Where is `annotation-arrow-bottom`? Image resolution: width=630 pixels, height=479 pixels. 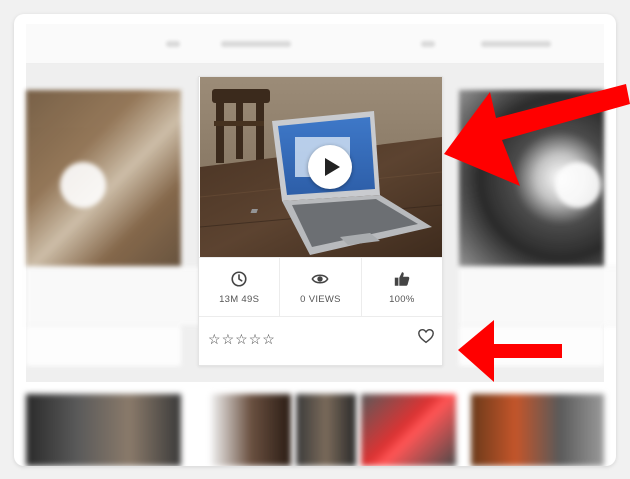
annotation-arrow-bottom is located at coordinates (510, 351).